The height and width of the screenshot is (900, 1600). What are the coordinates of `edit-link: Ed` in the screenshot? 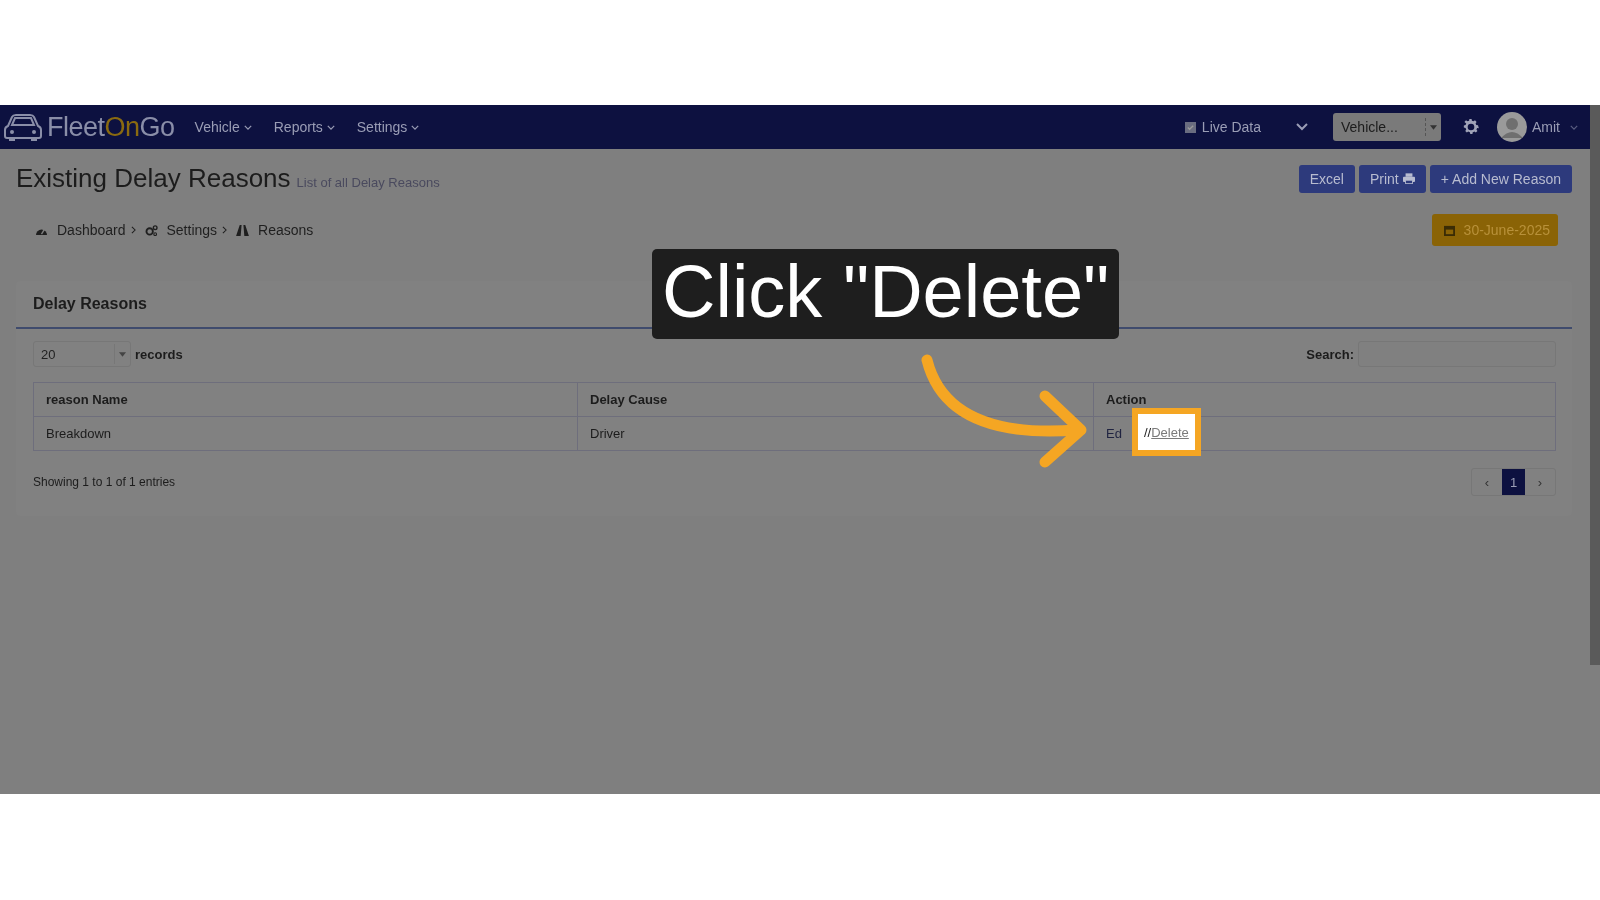 It's located at (1114, 433).